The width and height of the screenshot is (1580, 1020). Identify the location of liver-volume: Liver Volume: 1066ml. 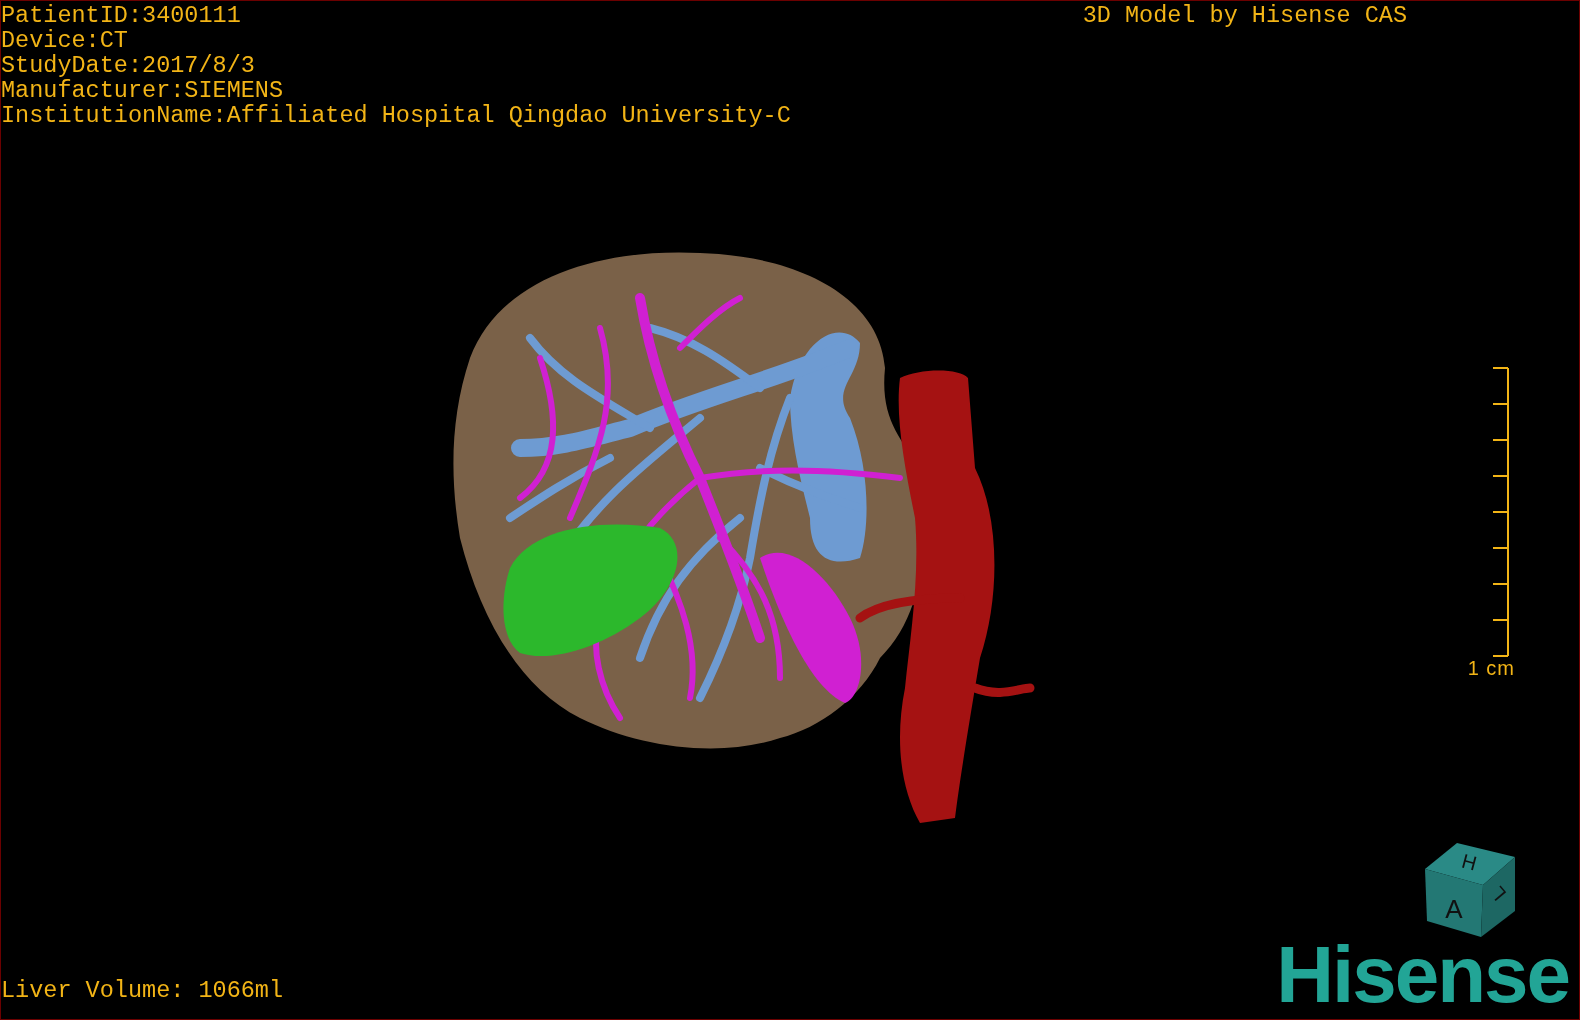
(142, 990).